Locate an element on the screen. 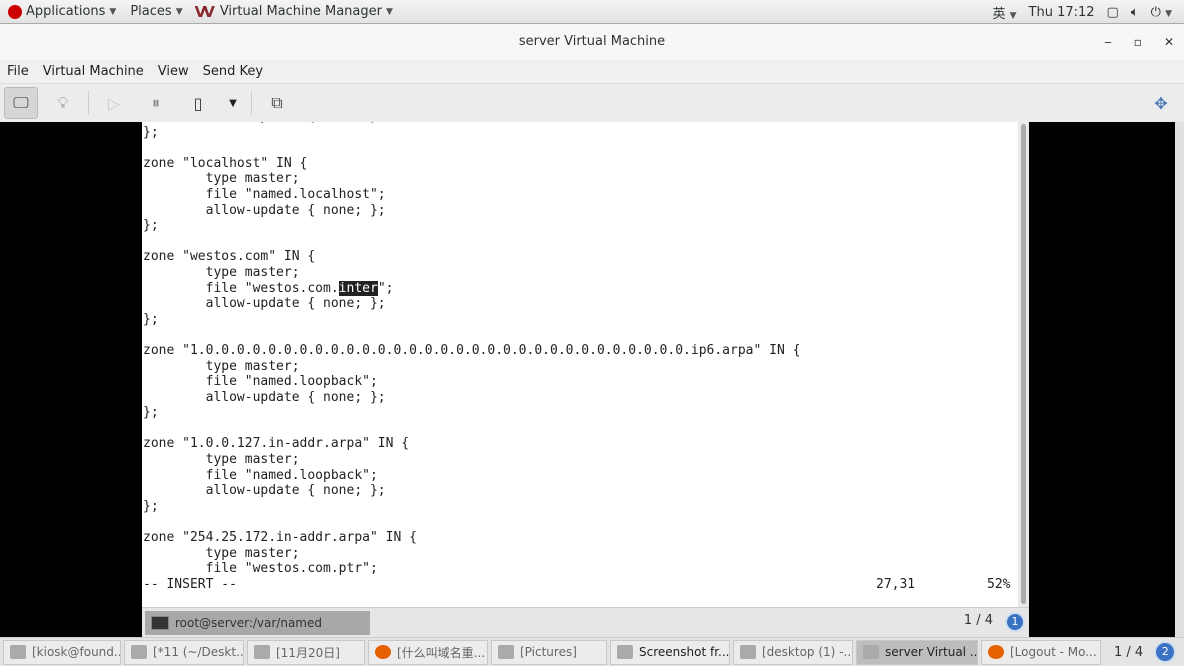  power-icon: ⏻ ▼ is located at coordinates (1161, 12).